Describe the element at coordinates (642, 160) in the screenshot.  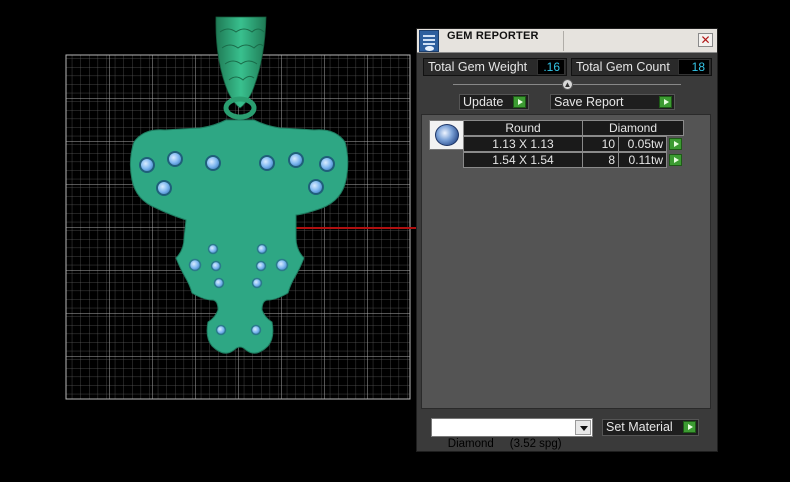
I see `gem-weight-cell: 0.11tw` at that location.